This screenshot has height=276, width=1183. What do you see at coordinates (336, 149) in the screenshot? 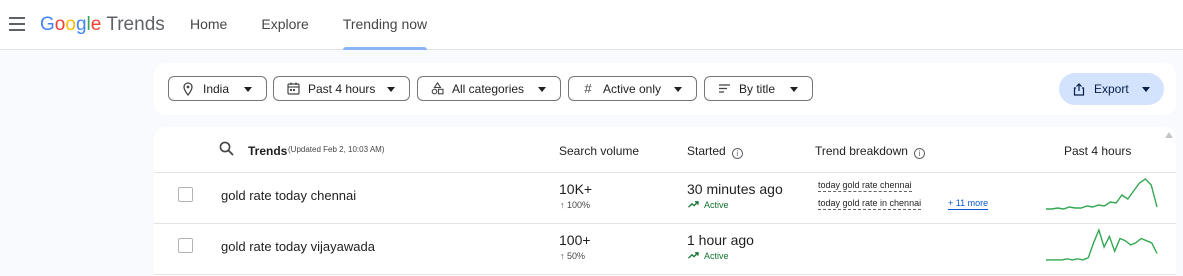
I see `updated-timestamp: (Updated Feb 2, 10:03 AM)` at bounding box center [336, 149].